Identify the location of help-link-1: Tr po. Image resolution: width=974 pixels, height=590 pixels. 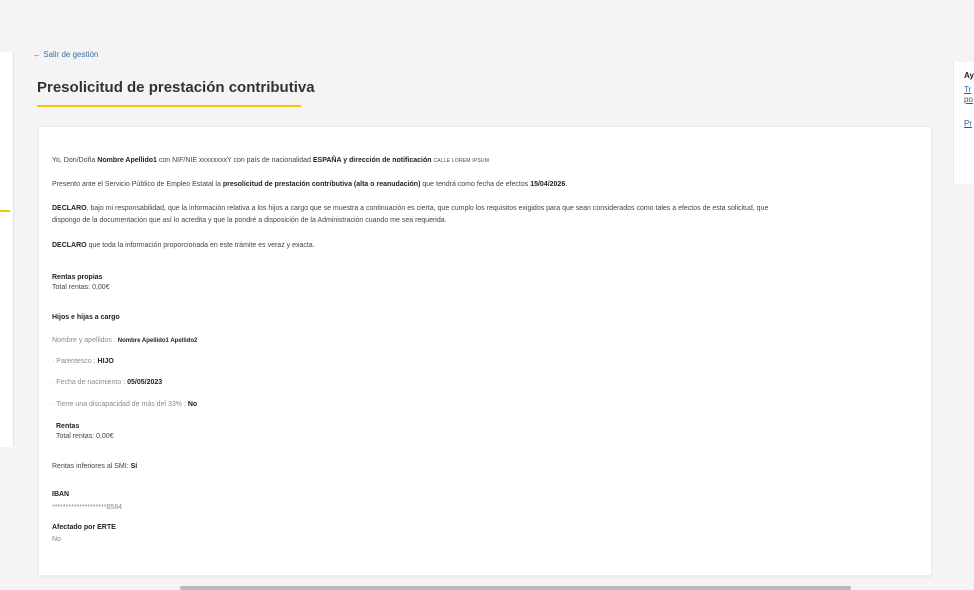
(969, 95).